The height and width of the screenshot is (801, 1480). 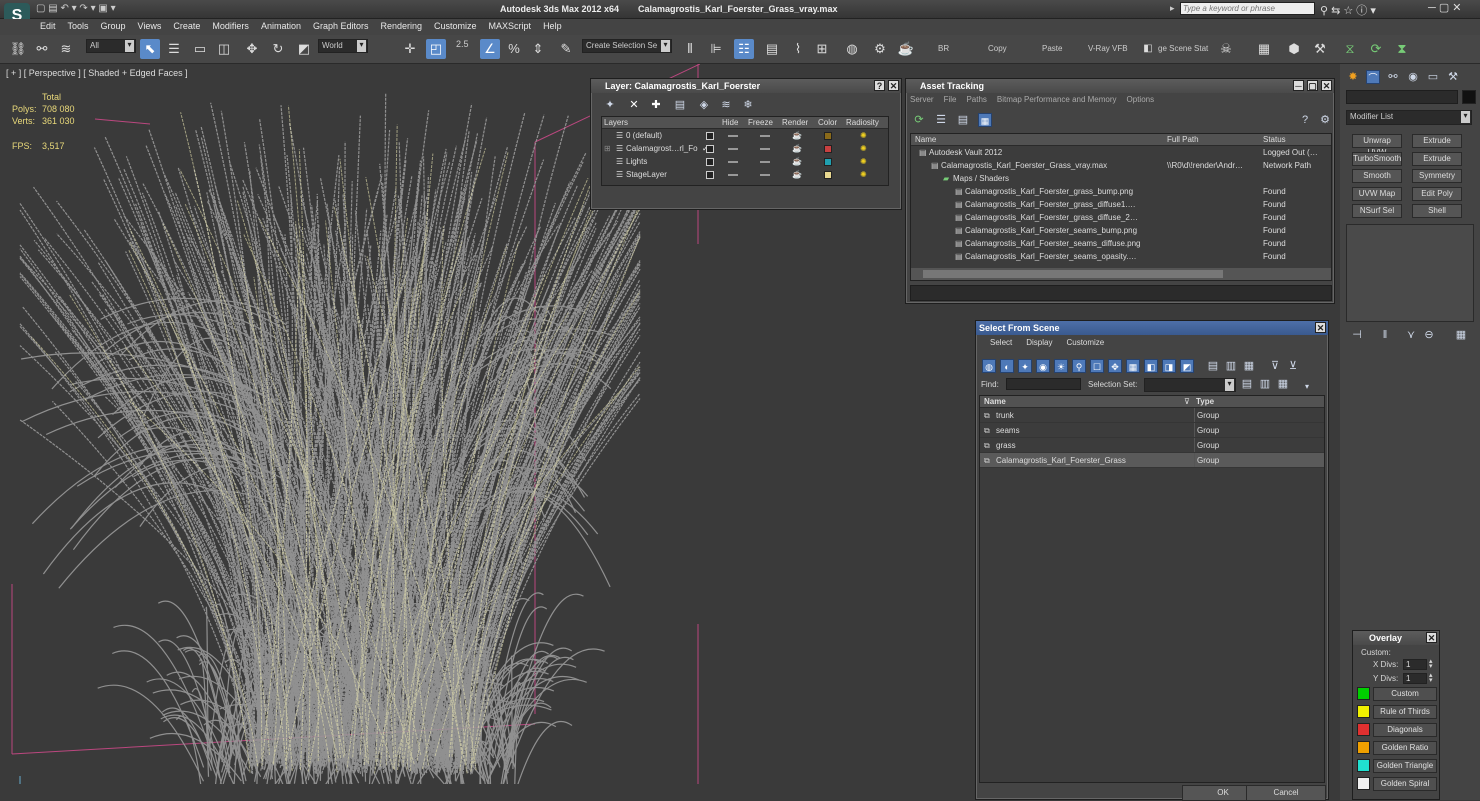 What do you see at coordinates (1274, 140) in the screenshot?
I see `col-status: Status` at bounding box center [1274, 140].